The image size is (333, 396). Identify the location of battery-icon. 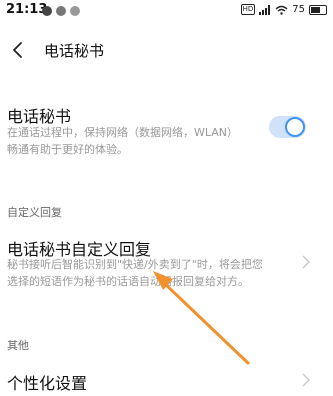
(318, 9).